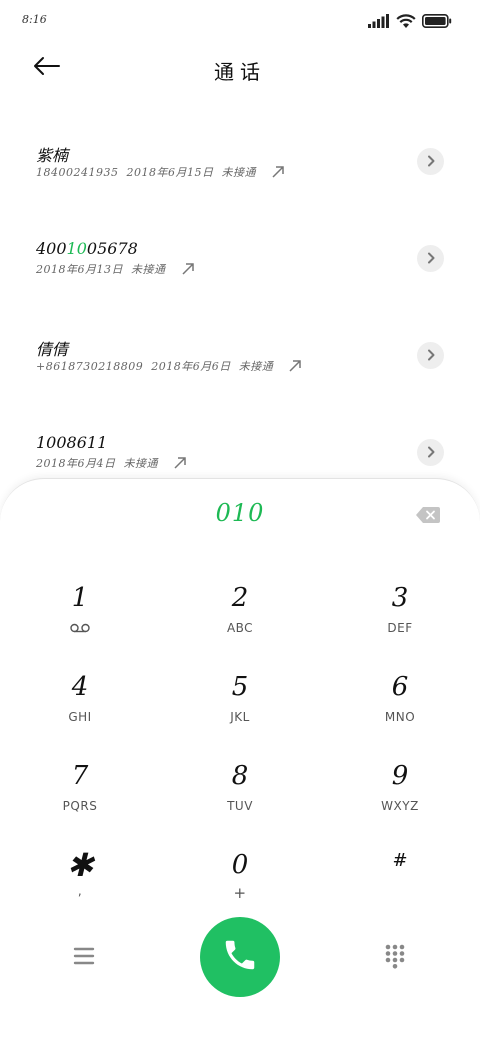  I want to click on key-1: 1, so click(80, 623).